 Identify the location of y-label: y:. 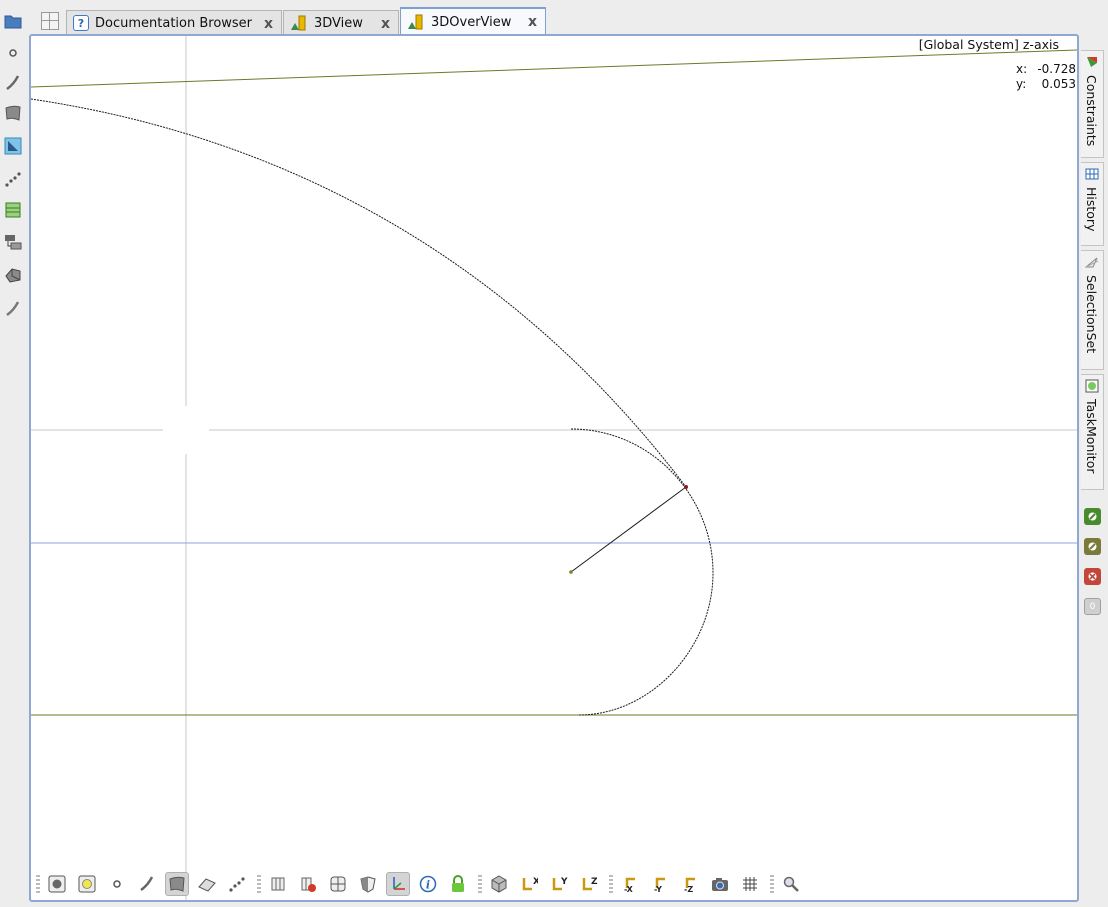
(1021, 84).